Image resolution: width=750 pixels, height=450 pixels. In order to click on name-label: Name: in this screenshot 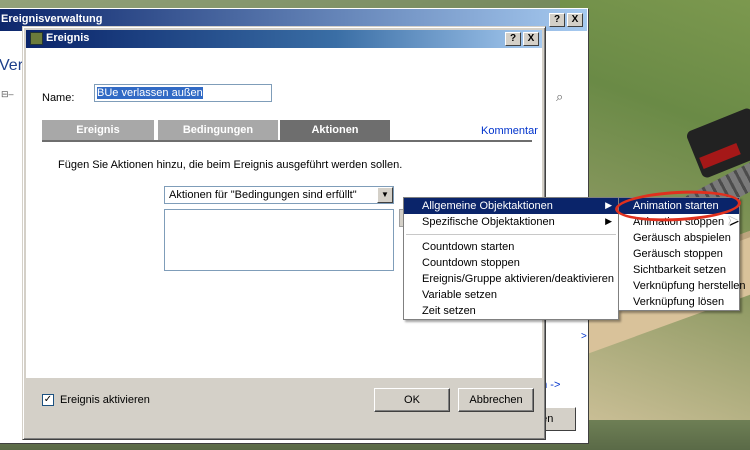, I will do `click(58, 98)`.